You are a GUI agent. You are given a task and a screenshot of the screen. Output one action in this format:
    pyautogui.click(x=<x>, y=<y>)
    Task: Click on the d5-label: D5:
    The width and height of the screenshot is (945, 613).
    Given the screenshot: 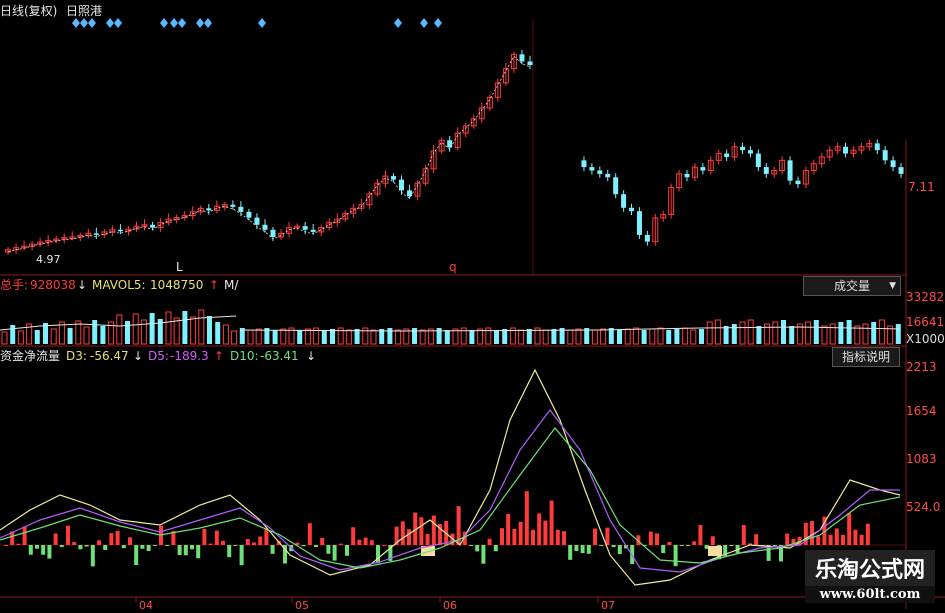 What is the action you would take?
    pyautogui.click(x=158, y=356)
    